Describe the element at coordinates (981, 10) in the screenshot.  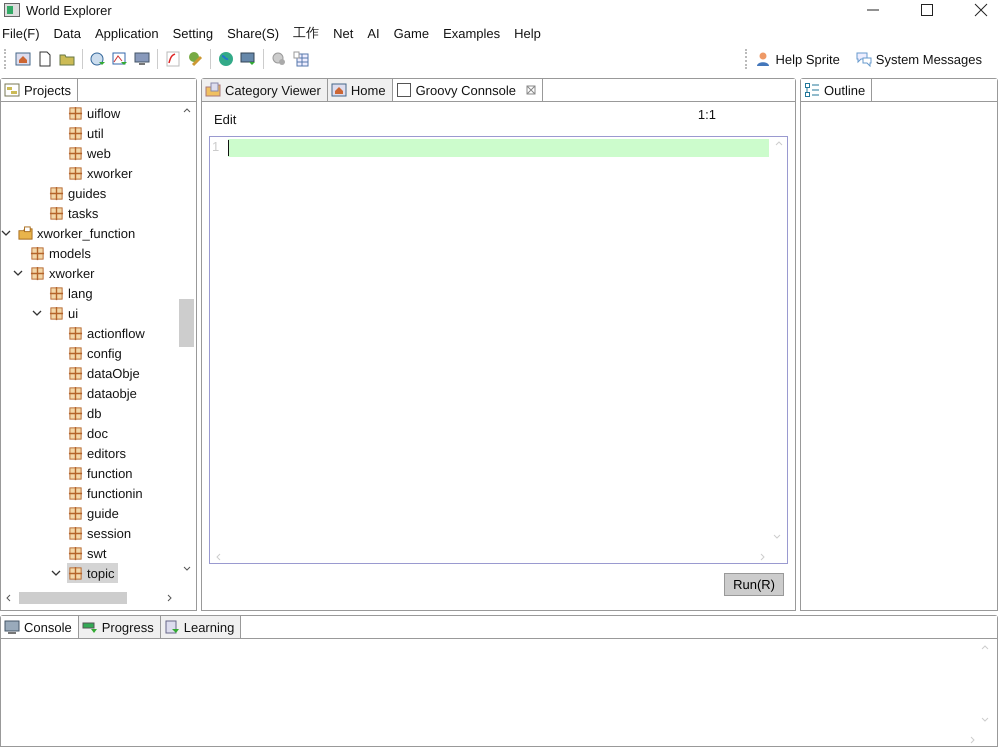
I see `close-icon` at that location.